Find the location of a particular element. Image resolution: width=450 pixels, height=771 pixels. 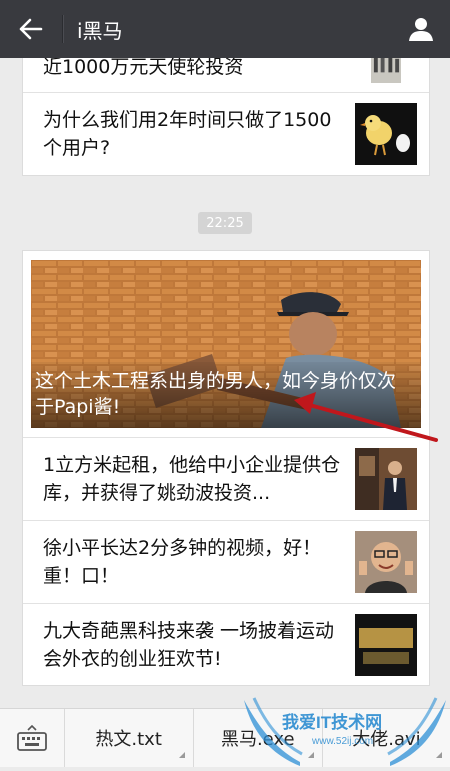

menu-item-label: 热文.txt is located at coordinates (128, 739).